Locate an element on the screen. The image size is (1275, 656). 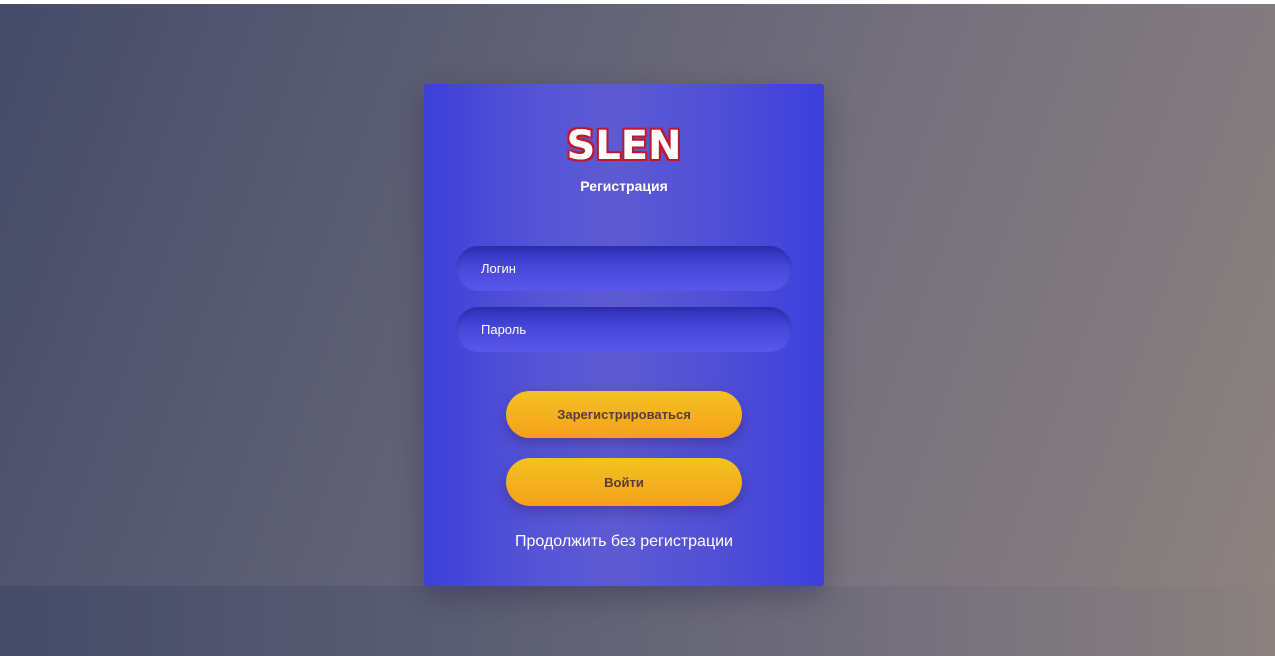
continue-without-registration-link: Продолжить без регистрации is located at coordinates (624, 542).